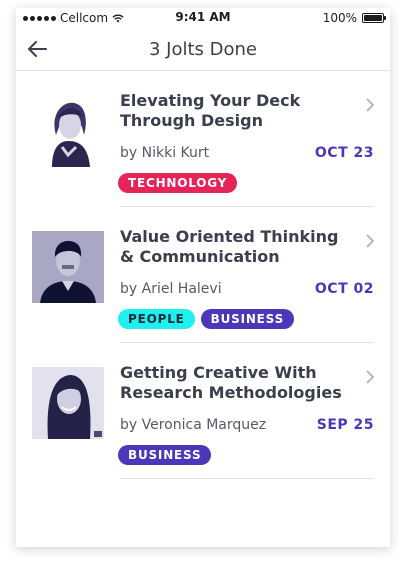  Describe the element at coordinates (156, 319) in the screenshot. I see `tag-people: PEOPLE` at that location.